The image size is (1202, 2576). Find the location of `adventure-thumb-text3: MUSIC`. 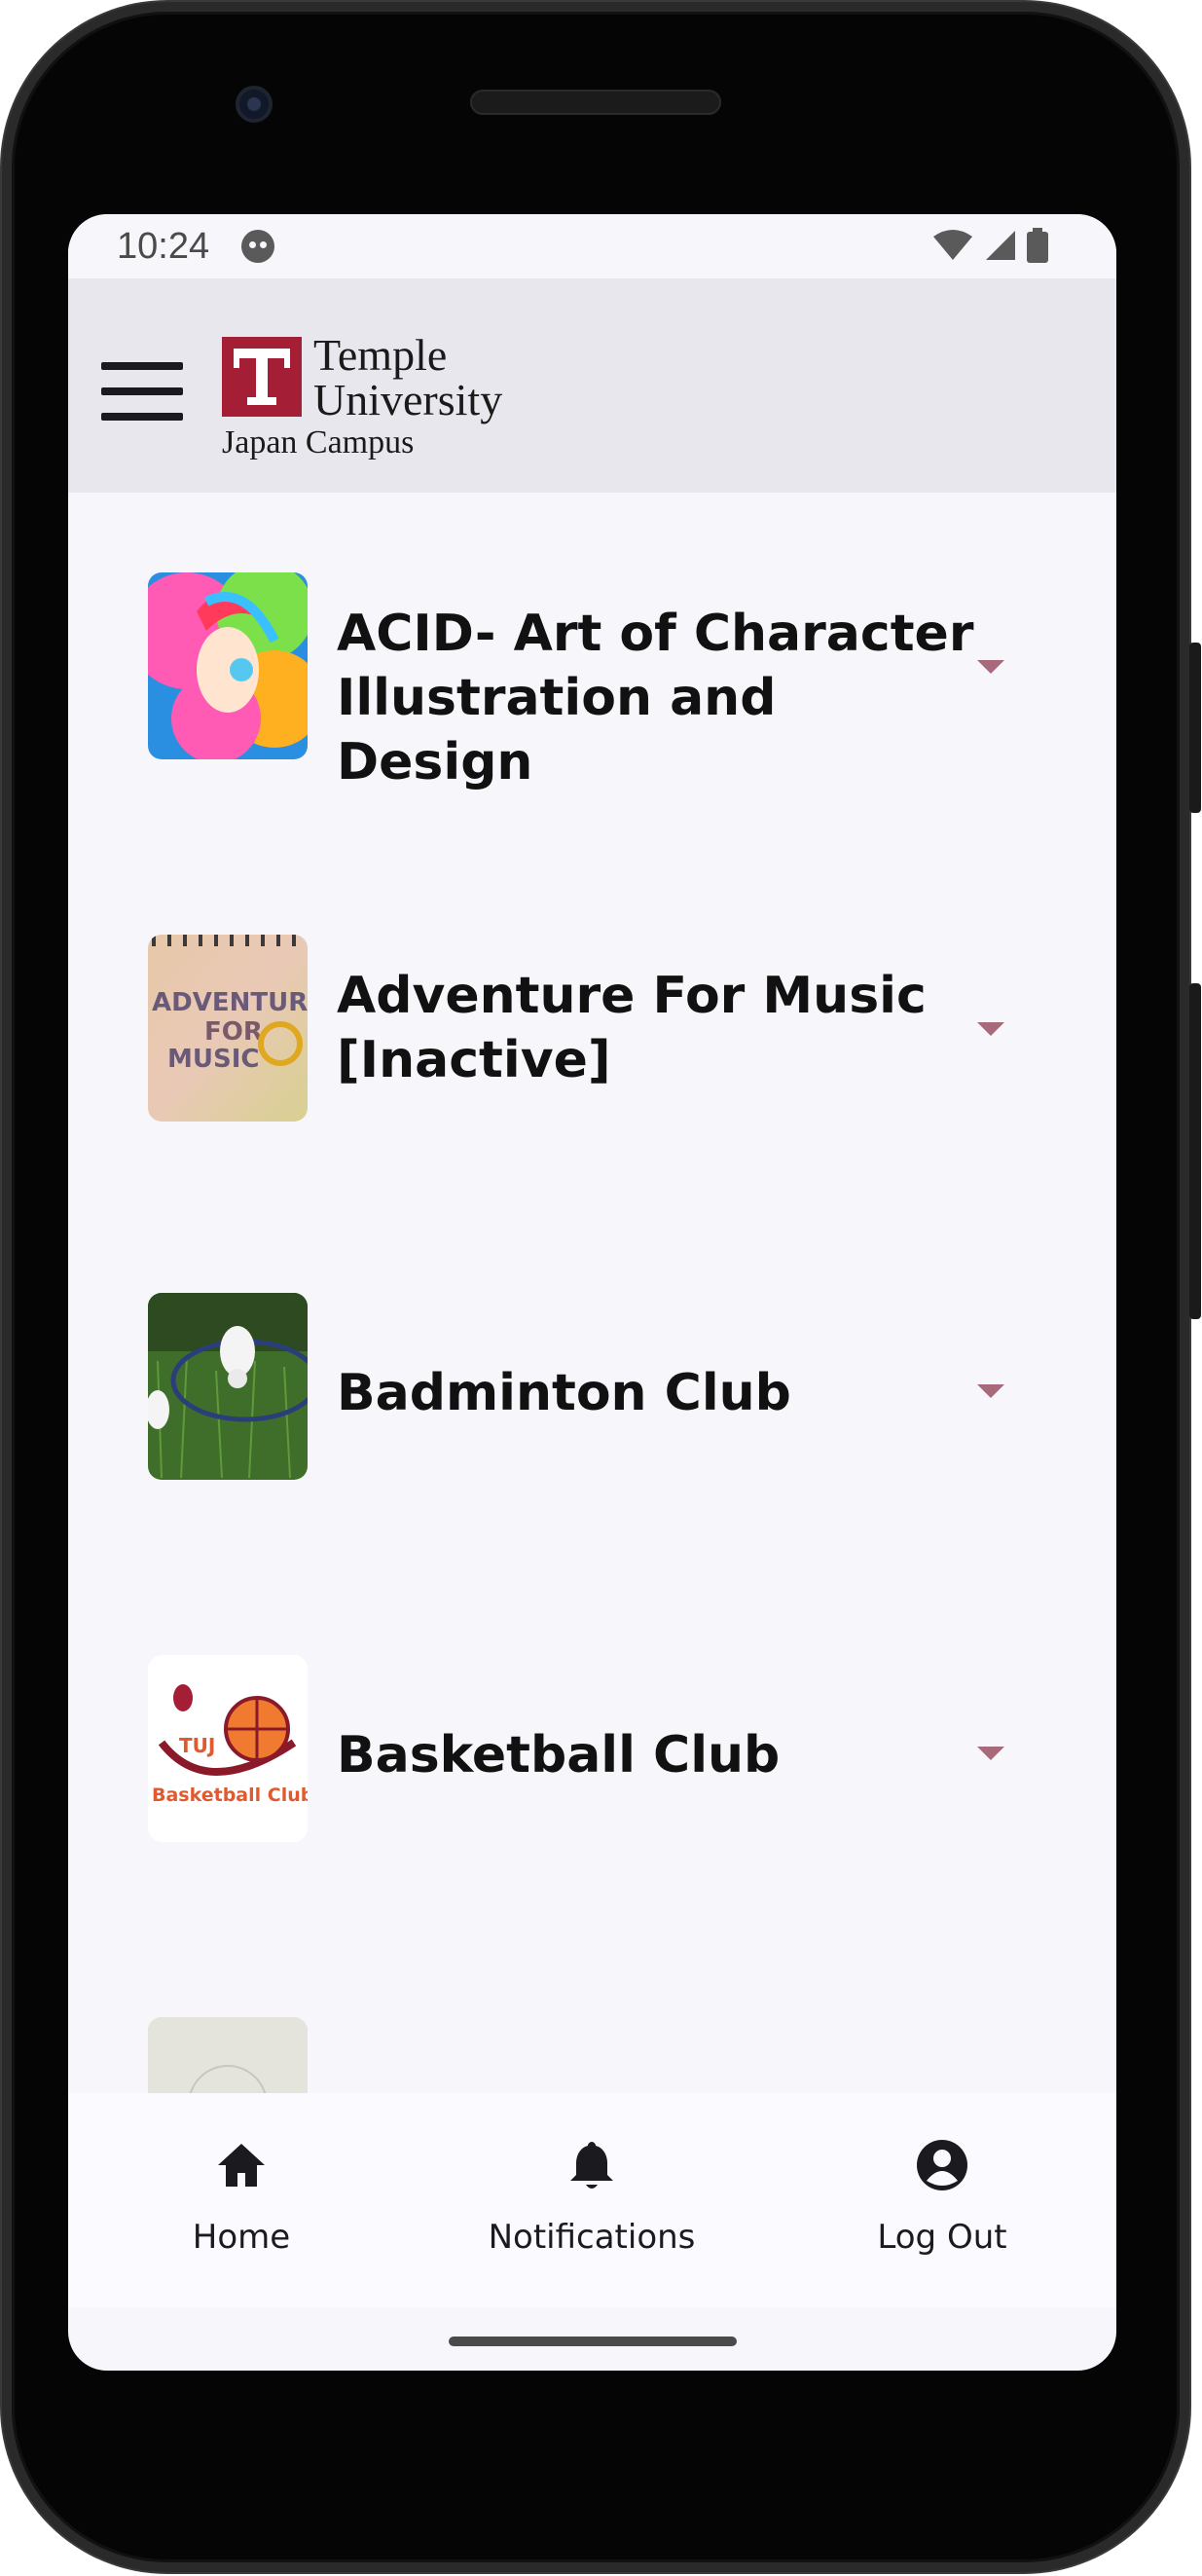

adventure-thumb-text3: MUSIC is located at coordinates (213, 1059).